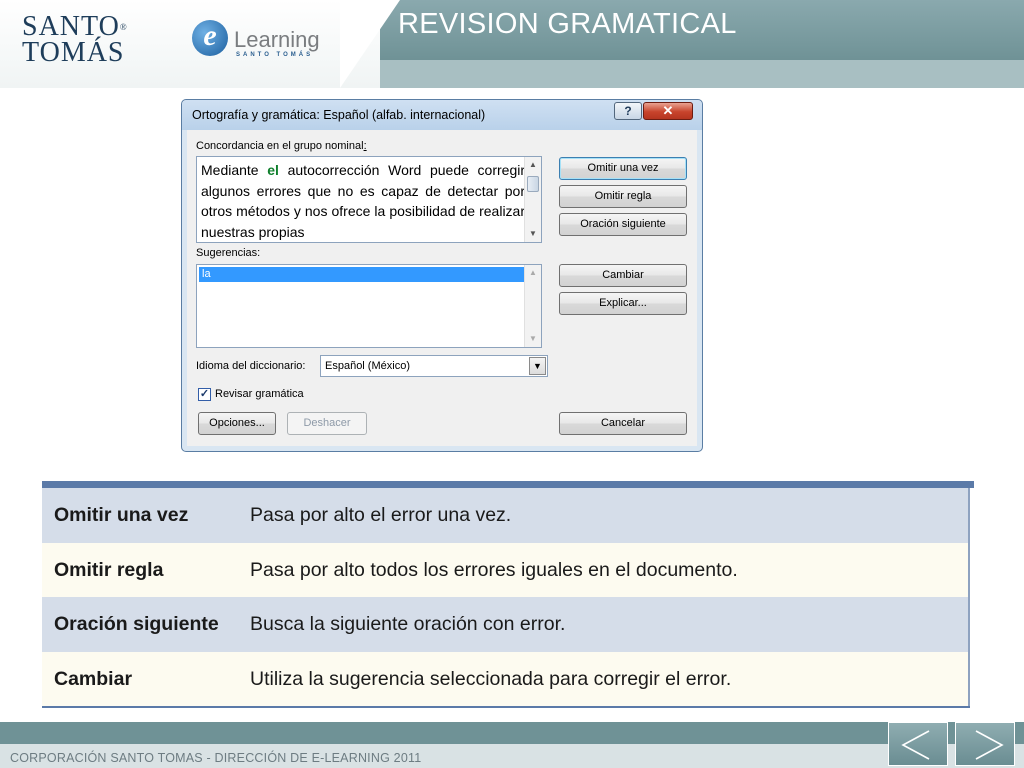 The image size is (1024, 768). I want to click on sentence-before: Mediante, so click(234, 170).